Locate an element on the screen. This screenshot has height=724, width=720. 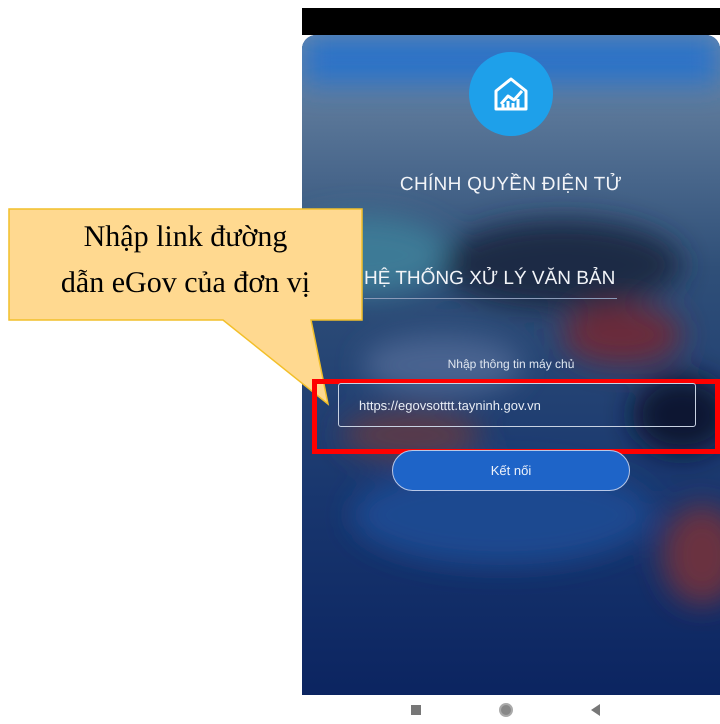
callout-text: Nhập link đường is located at coordinates (186, 237).